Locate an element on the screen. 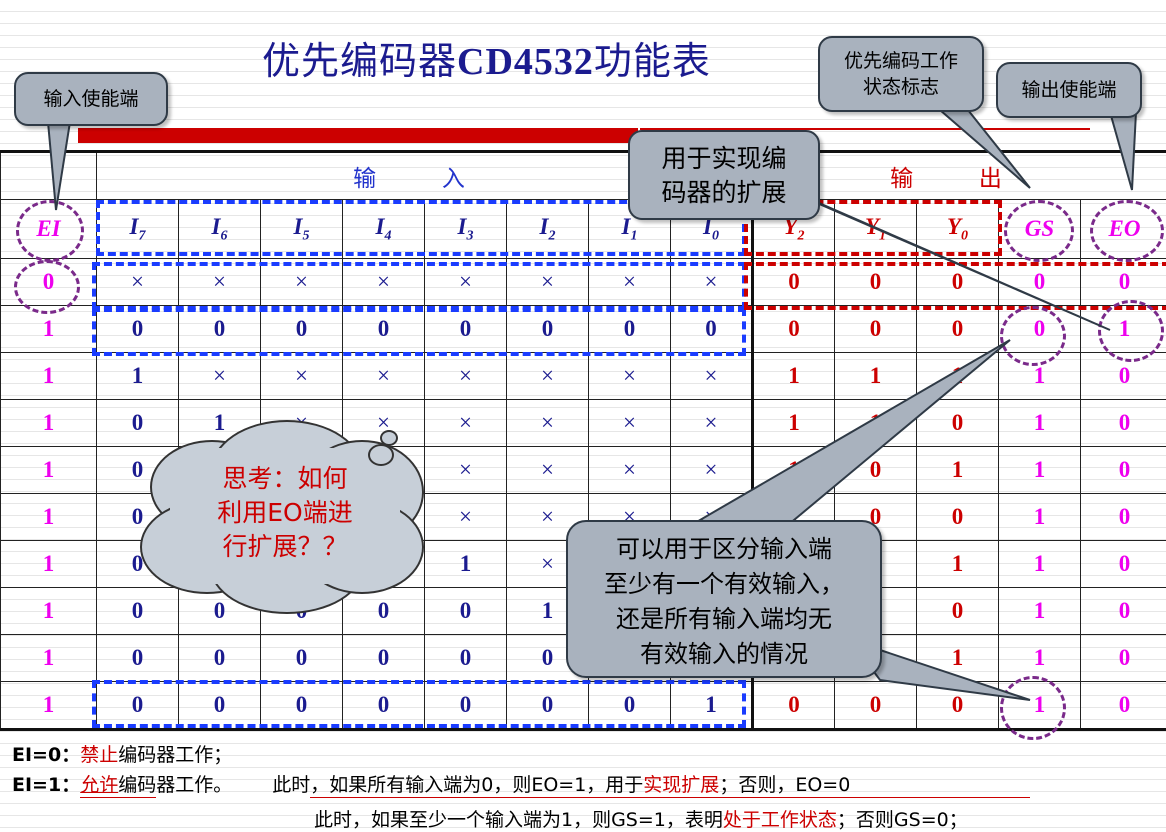 The width and height of the screenshot is (1166, 832). think-cloud-text: 思考：如何 利用EO端进 行扩展？？ is located at coordinates (285, 512).